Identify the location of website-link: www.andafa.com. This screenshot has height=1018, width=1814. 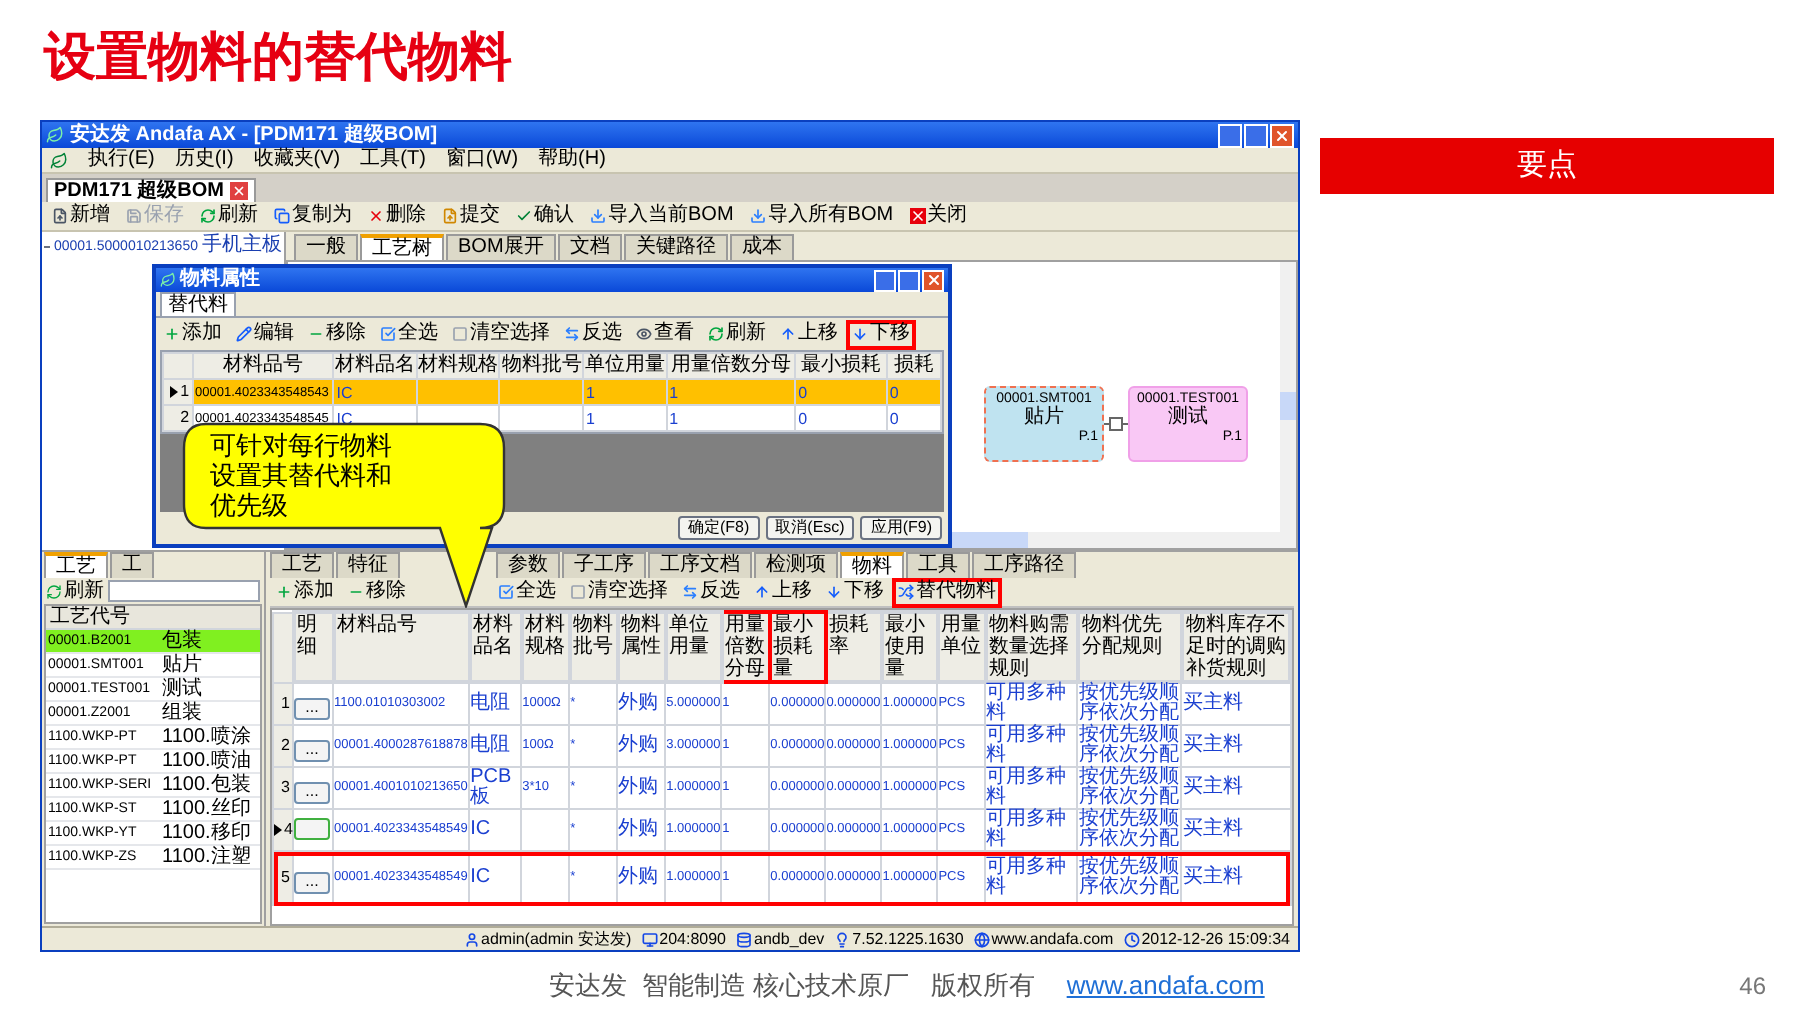
(1165, 985).